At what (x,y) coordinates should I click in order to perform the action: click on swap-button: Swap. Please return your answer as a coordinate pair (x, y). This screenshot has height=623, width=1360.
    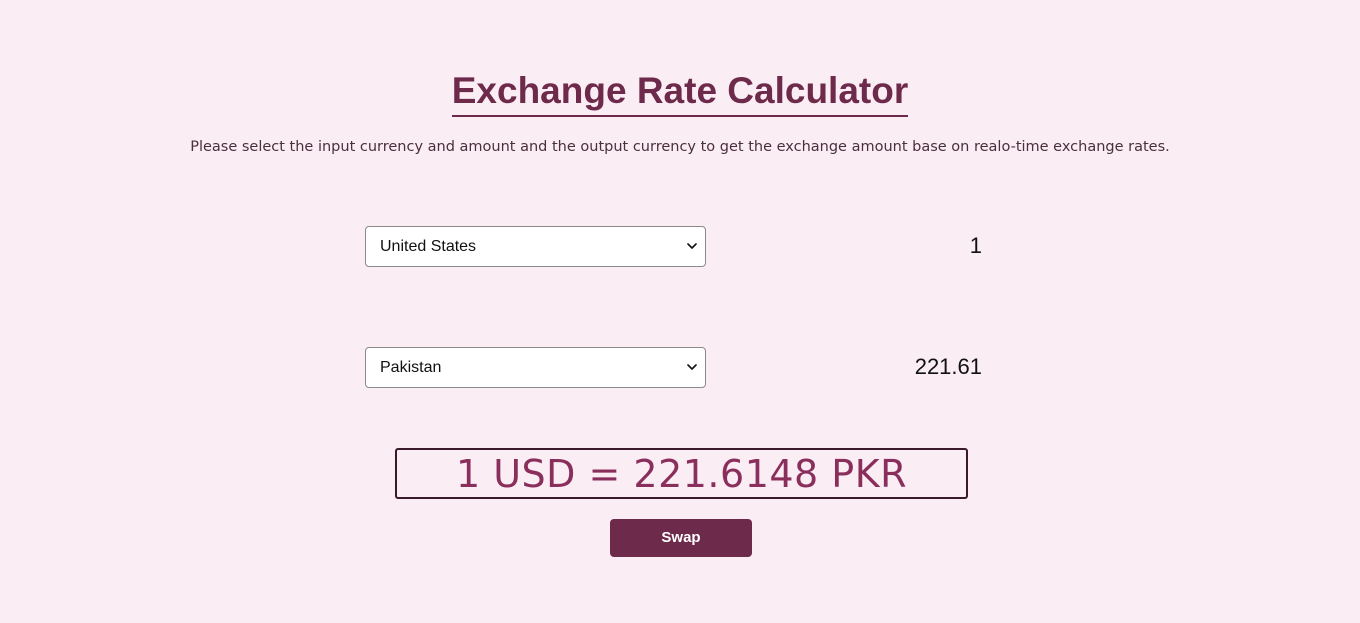
    Looking at the image, I should click on (681, 538).